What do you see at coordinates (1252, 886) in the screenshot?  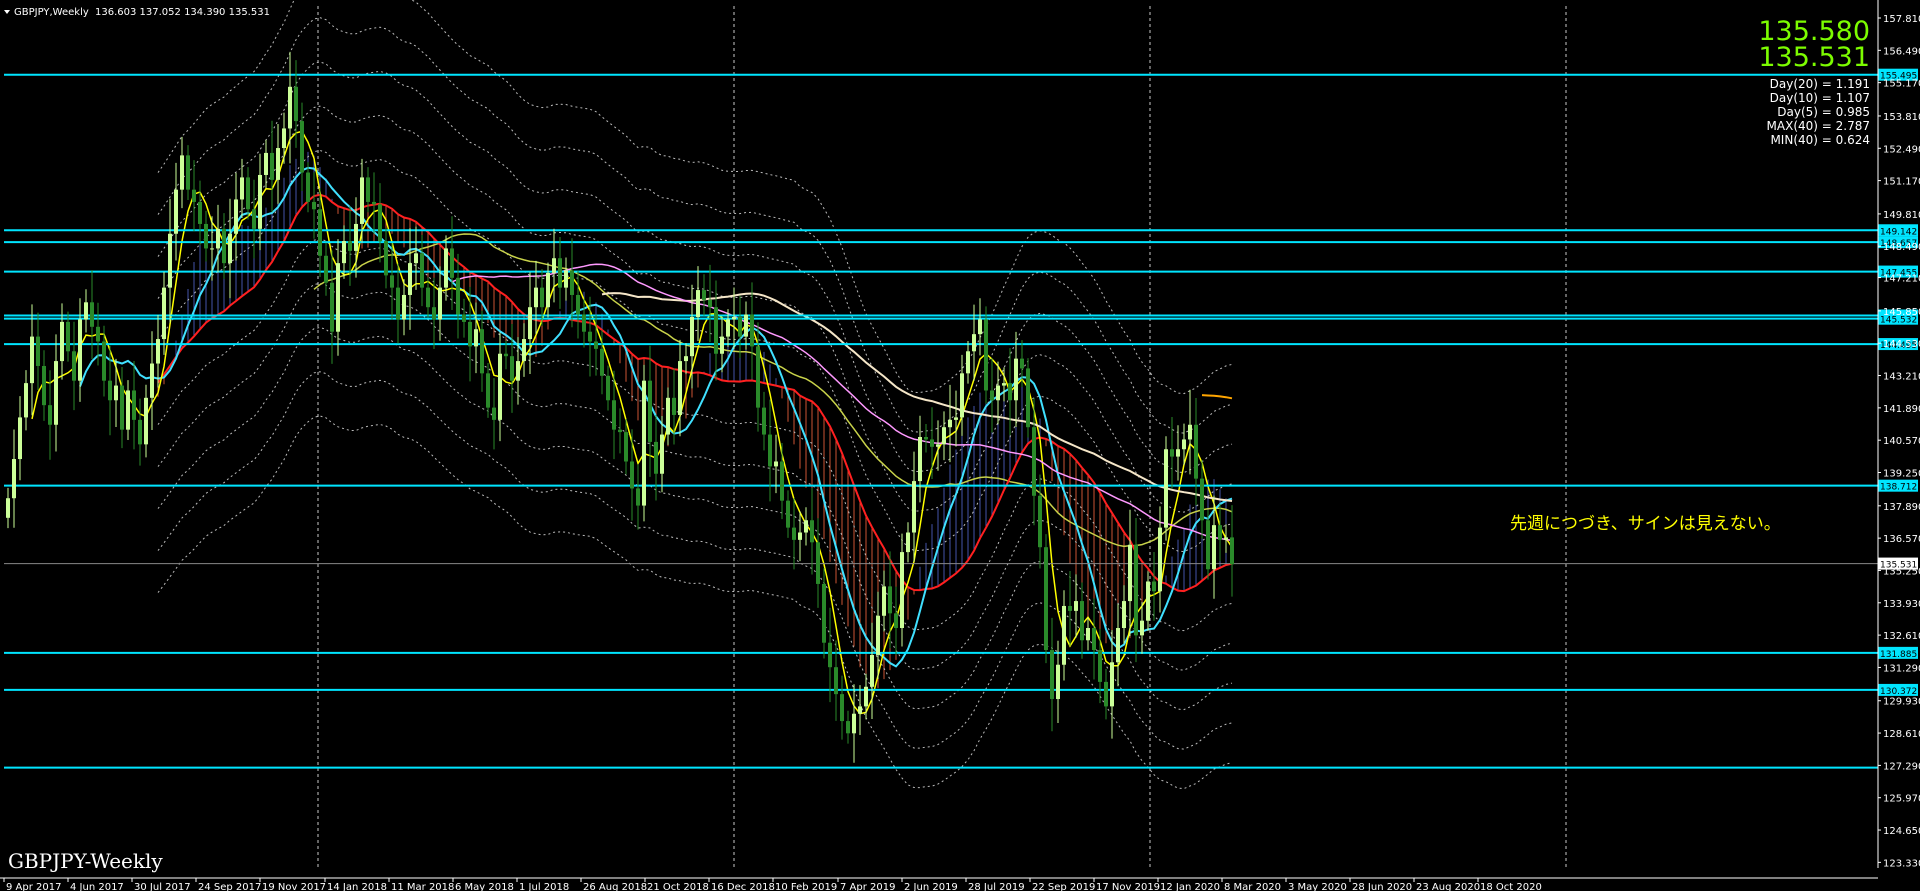 I see `date-tick-label: 8 Mar 2020` at bounding box center [1252, 886].